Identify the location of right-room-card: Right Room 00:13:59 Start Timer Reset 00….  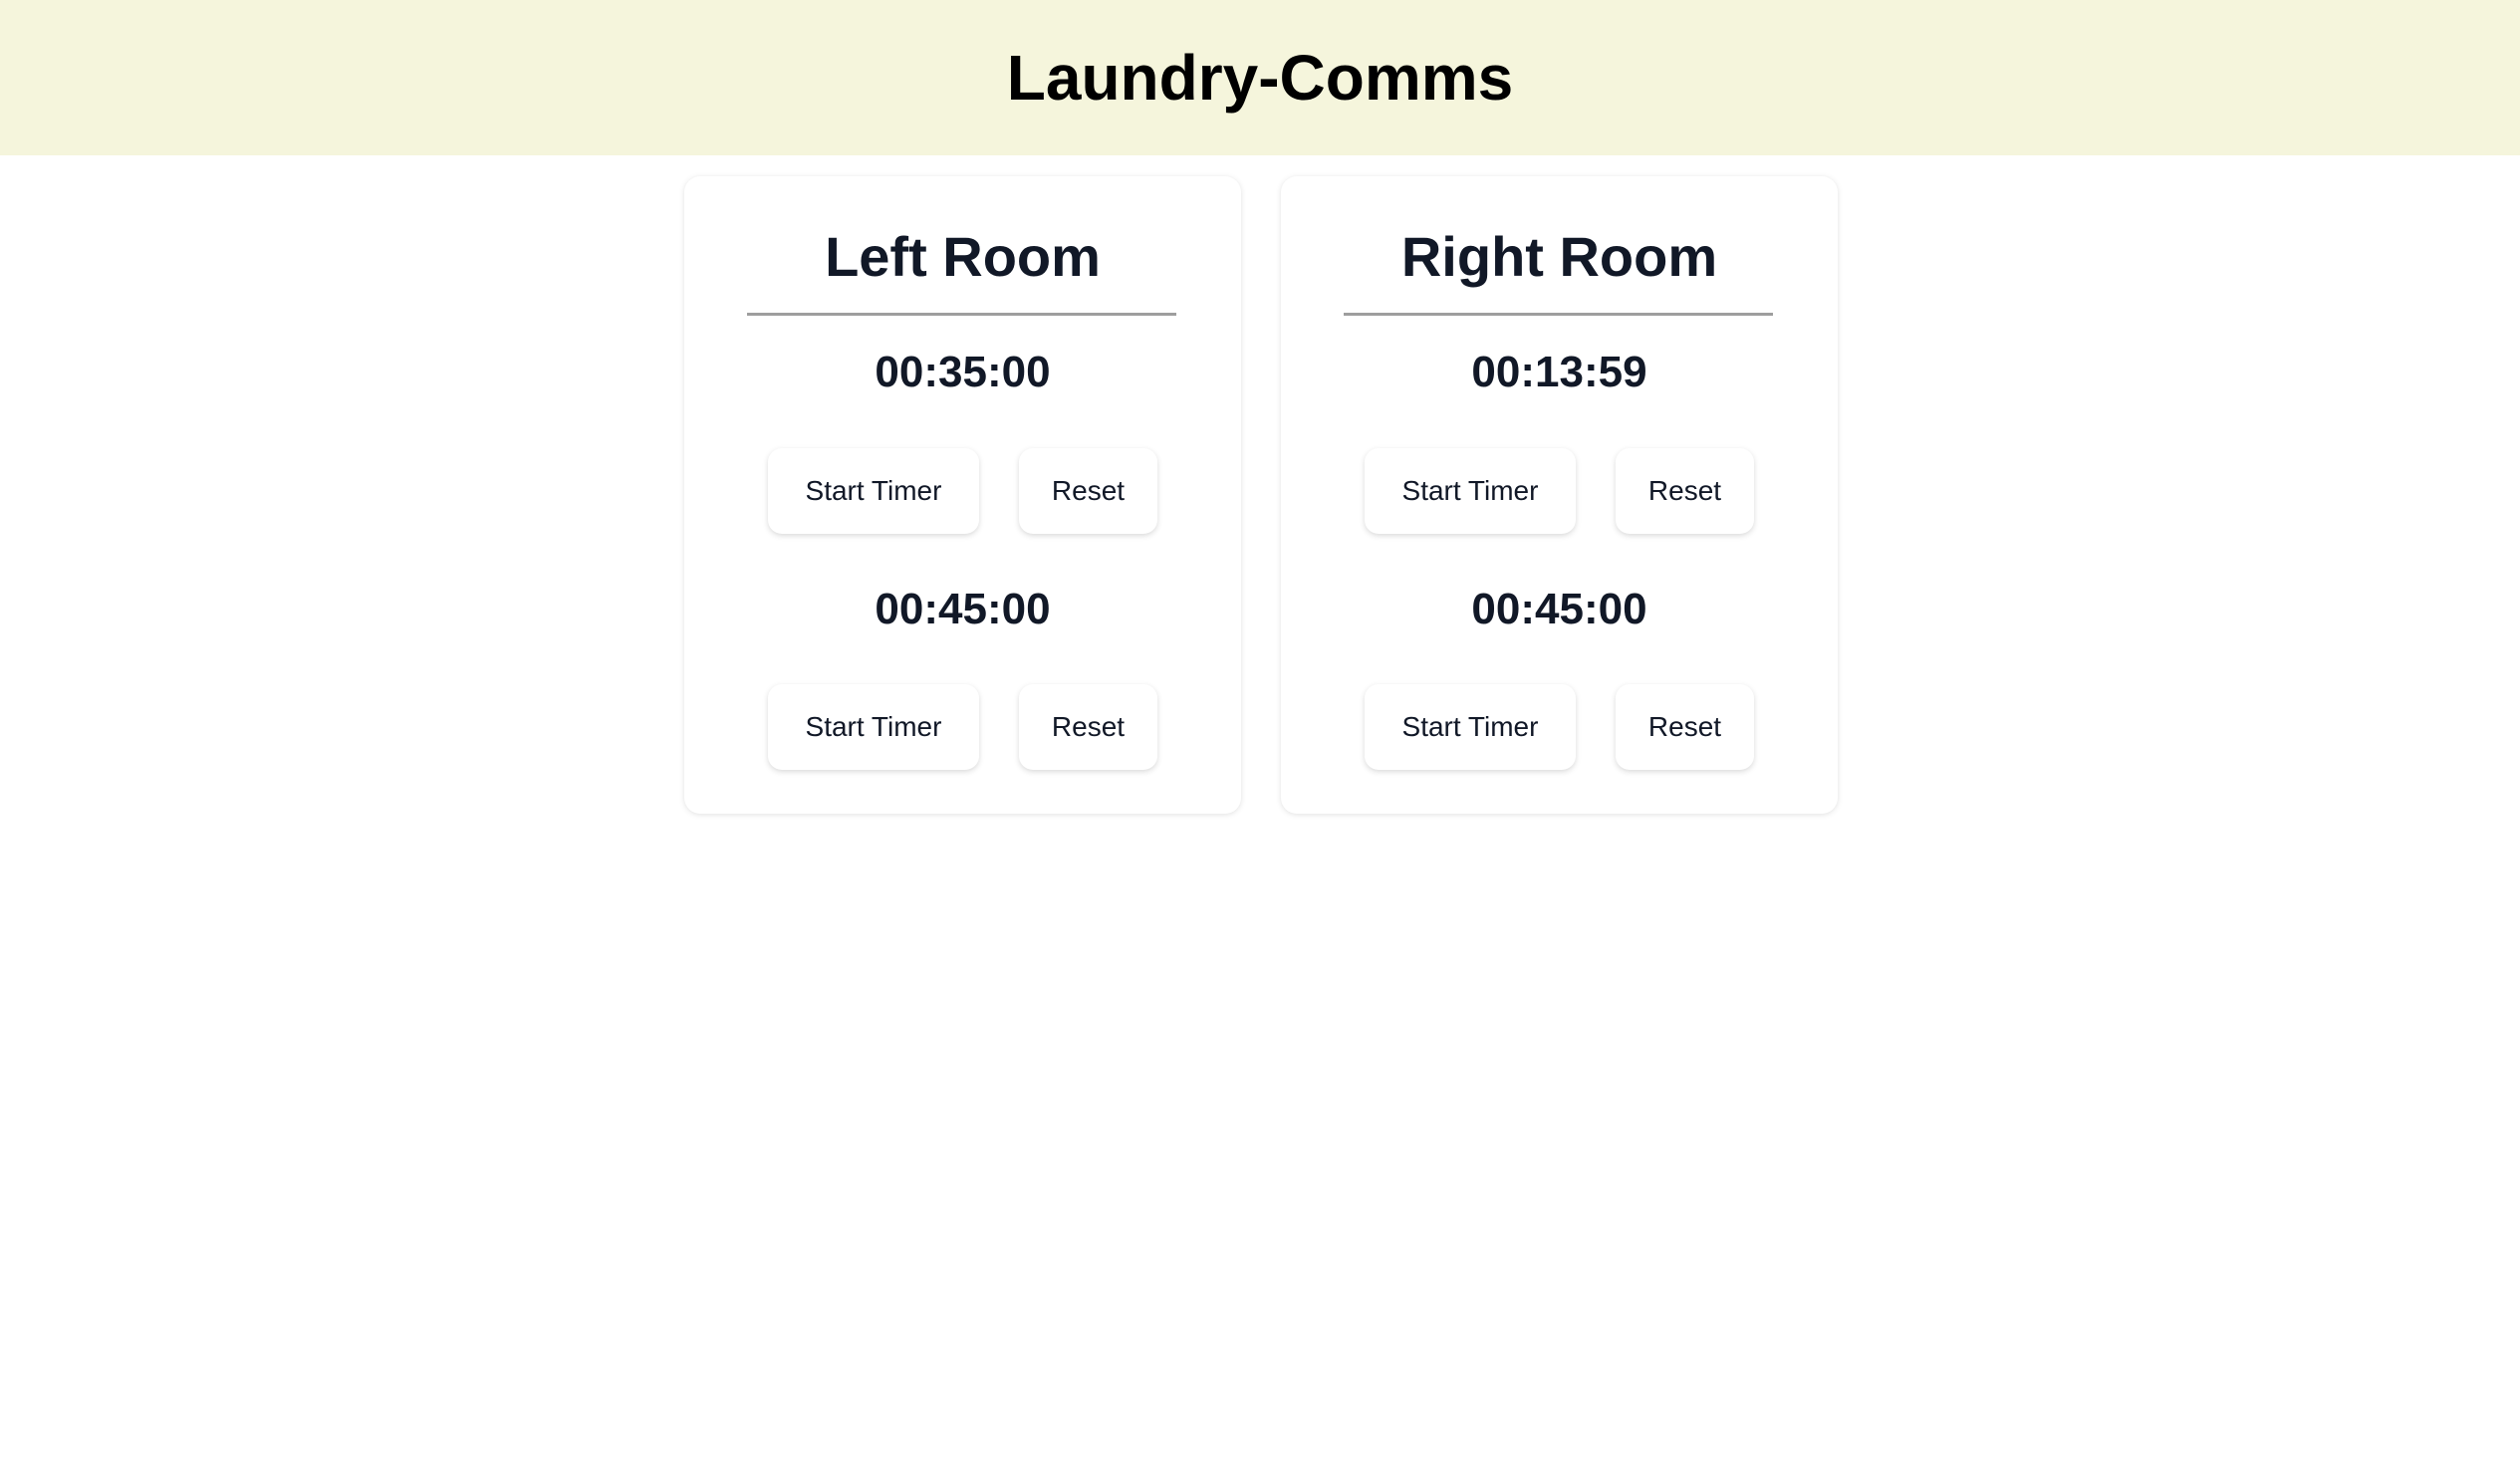
(1559, 495).